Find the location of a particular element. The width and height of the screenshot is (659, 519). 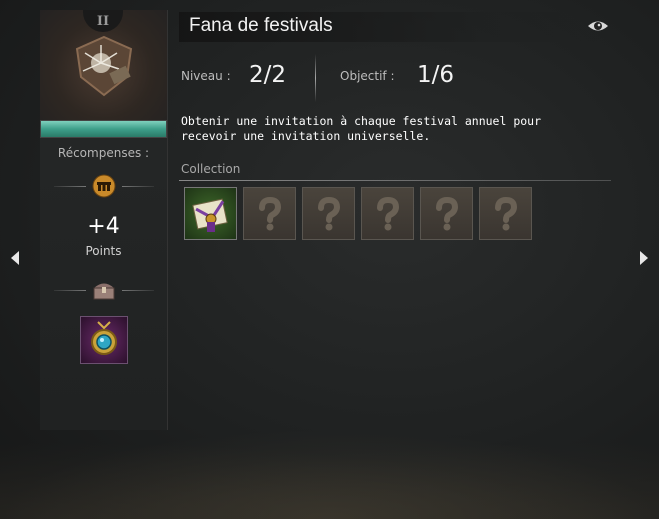

chevron-left-icon is located at coordinates (15, 258).